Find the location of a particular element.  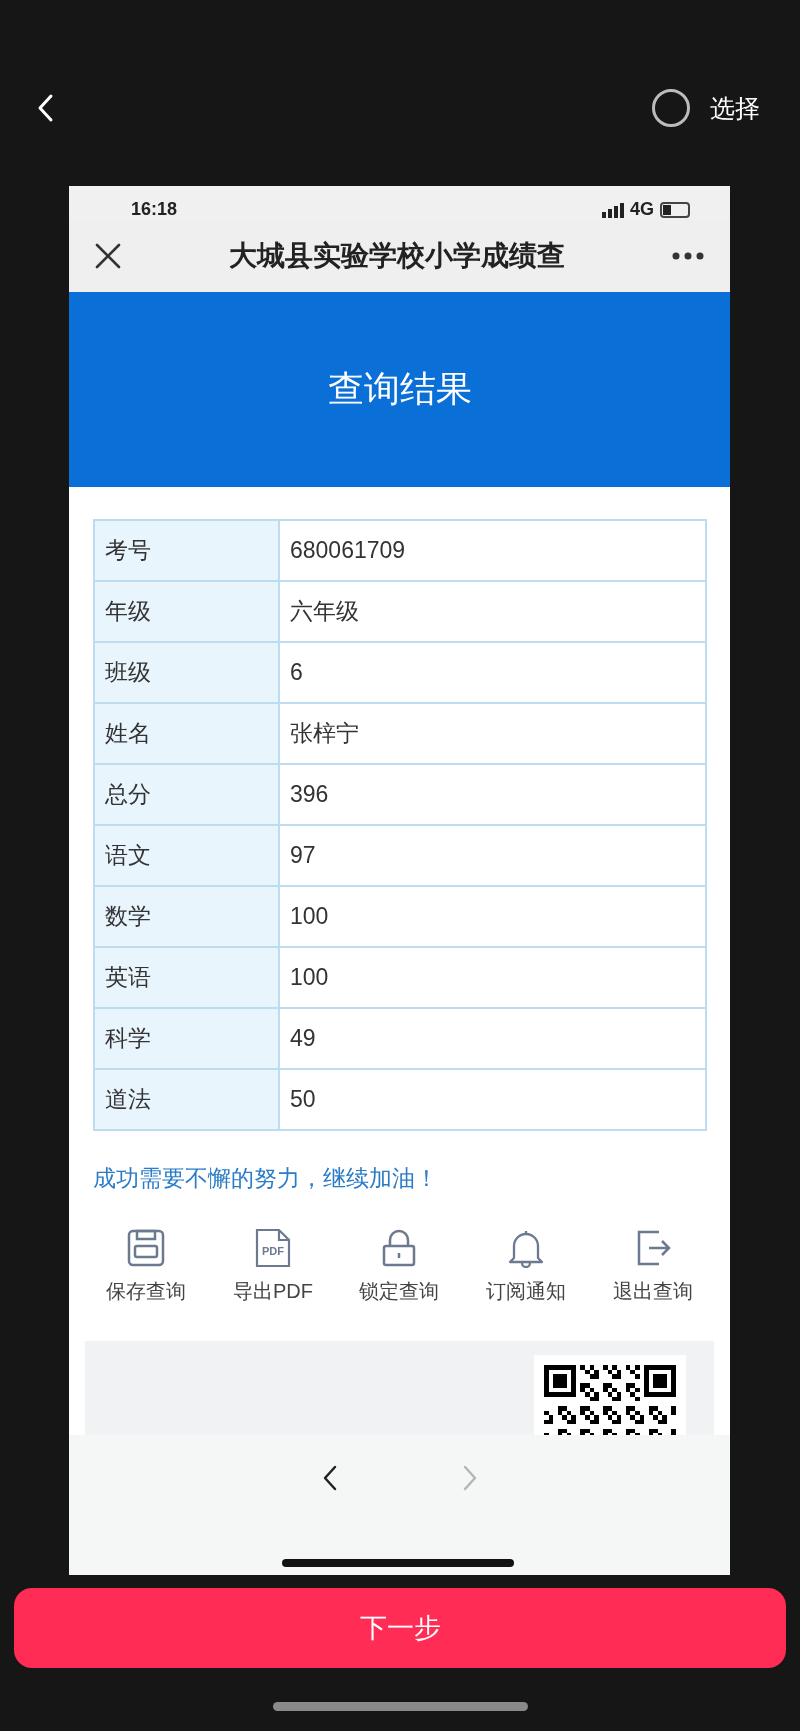

field-value: 6 is located at coordinates (492, 672).